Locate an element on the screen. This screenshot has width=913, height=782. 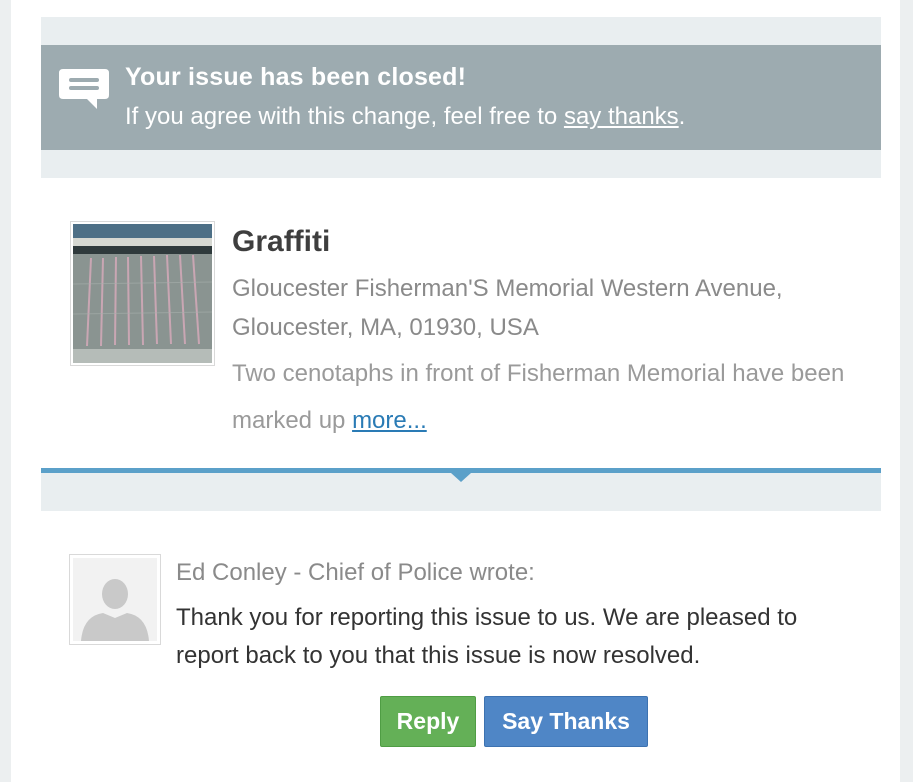
issue-photo is located at coordinates (142, 293).